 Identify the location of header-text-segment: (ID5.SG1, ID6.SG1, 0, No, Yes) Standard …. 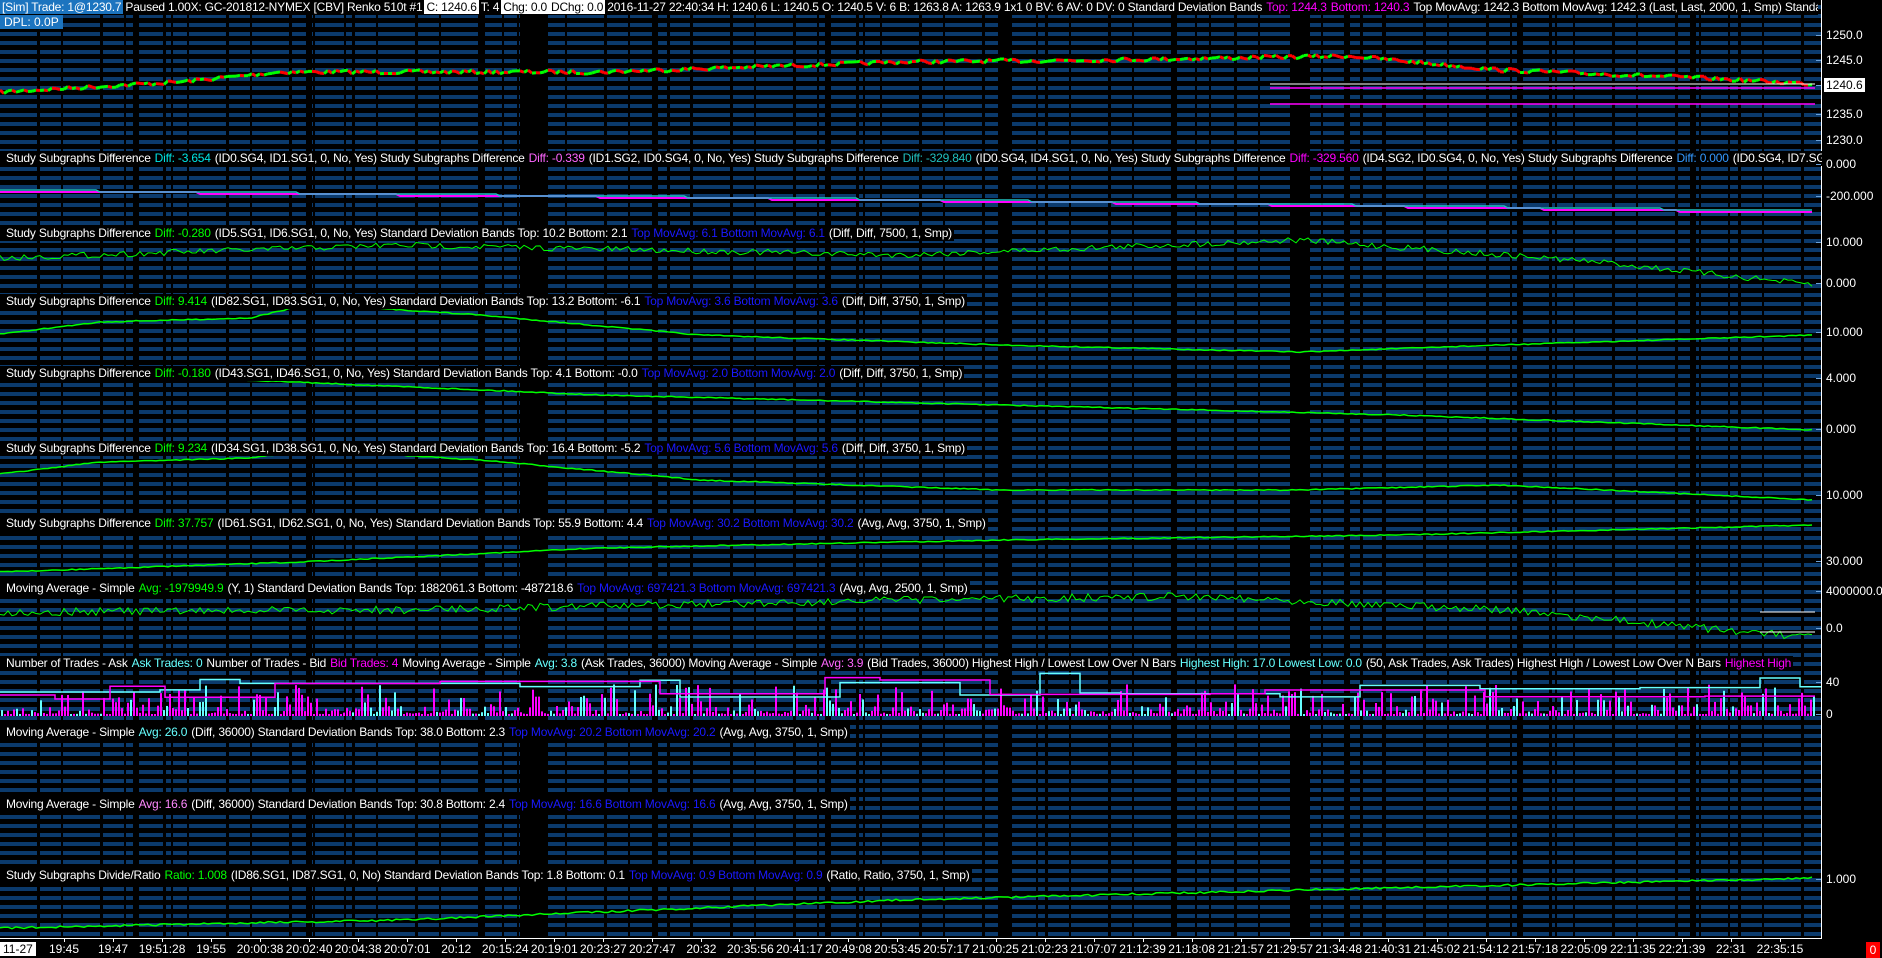
(421, 233).